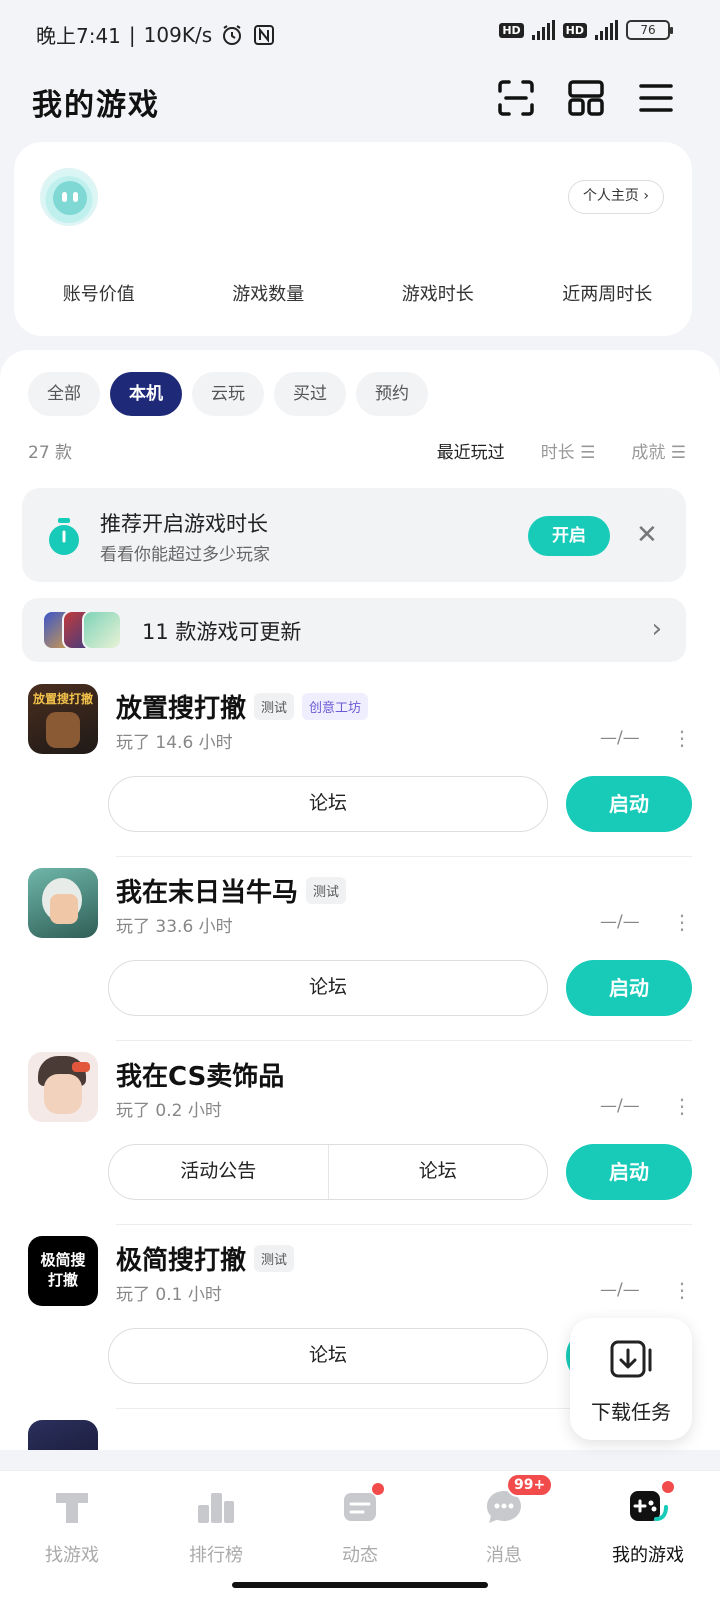 The width and height of the screenshot is (720, 1600). What do you see at coordinates (543, 30) in the screenshot?
I see `signal-icon` at bounding box center [543, 30].